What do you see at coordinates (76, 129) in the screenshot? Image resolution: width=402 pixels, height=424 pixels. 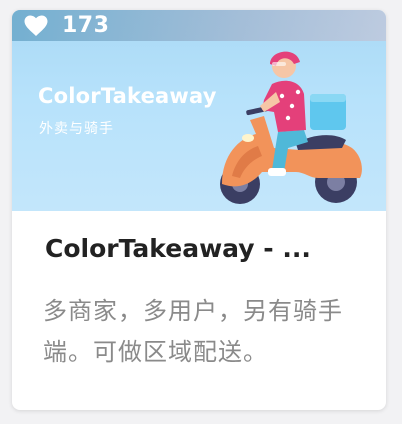 I see `banner-subtitle: 外卖与骑手` at bounding box center [76, 129].